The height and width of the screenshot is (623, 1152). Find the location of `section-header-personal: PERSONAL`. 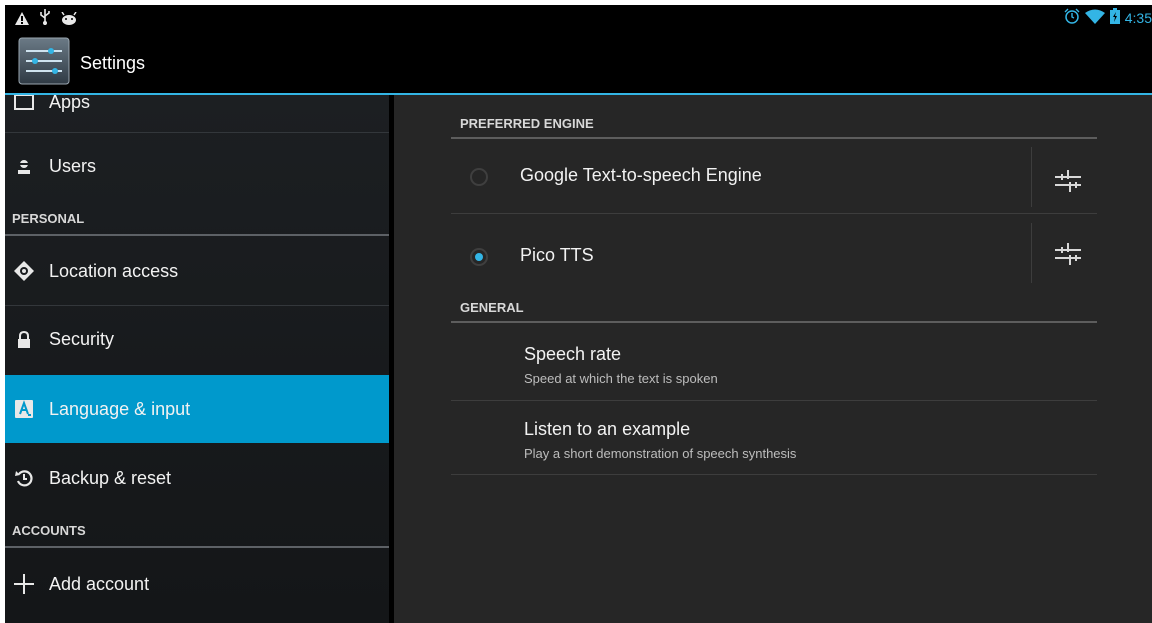

section-header-personal: PERSONAL is located at coordinates (48, 218).